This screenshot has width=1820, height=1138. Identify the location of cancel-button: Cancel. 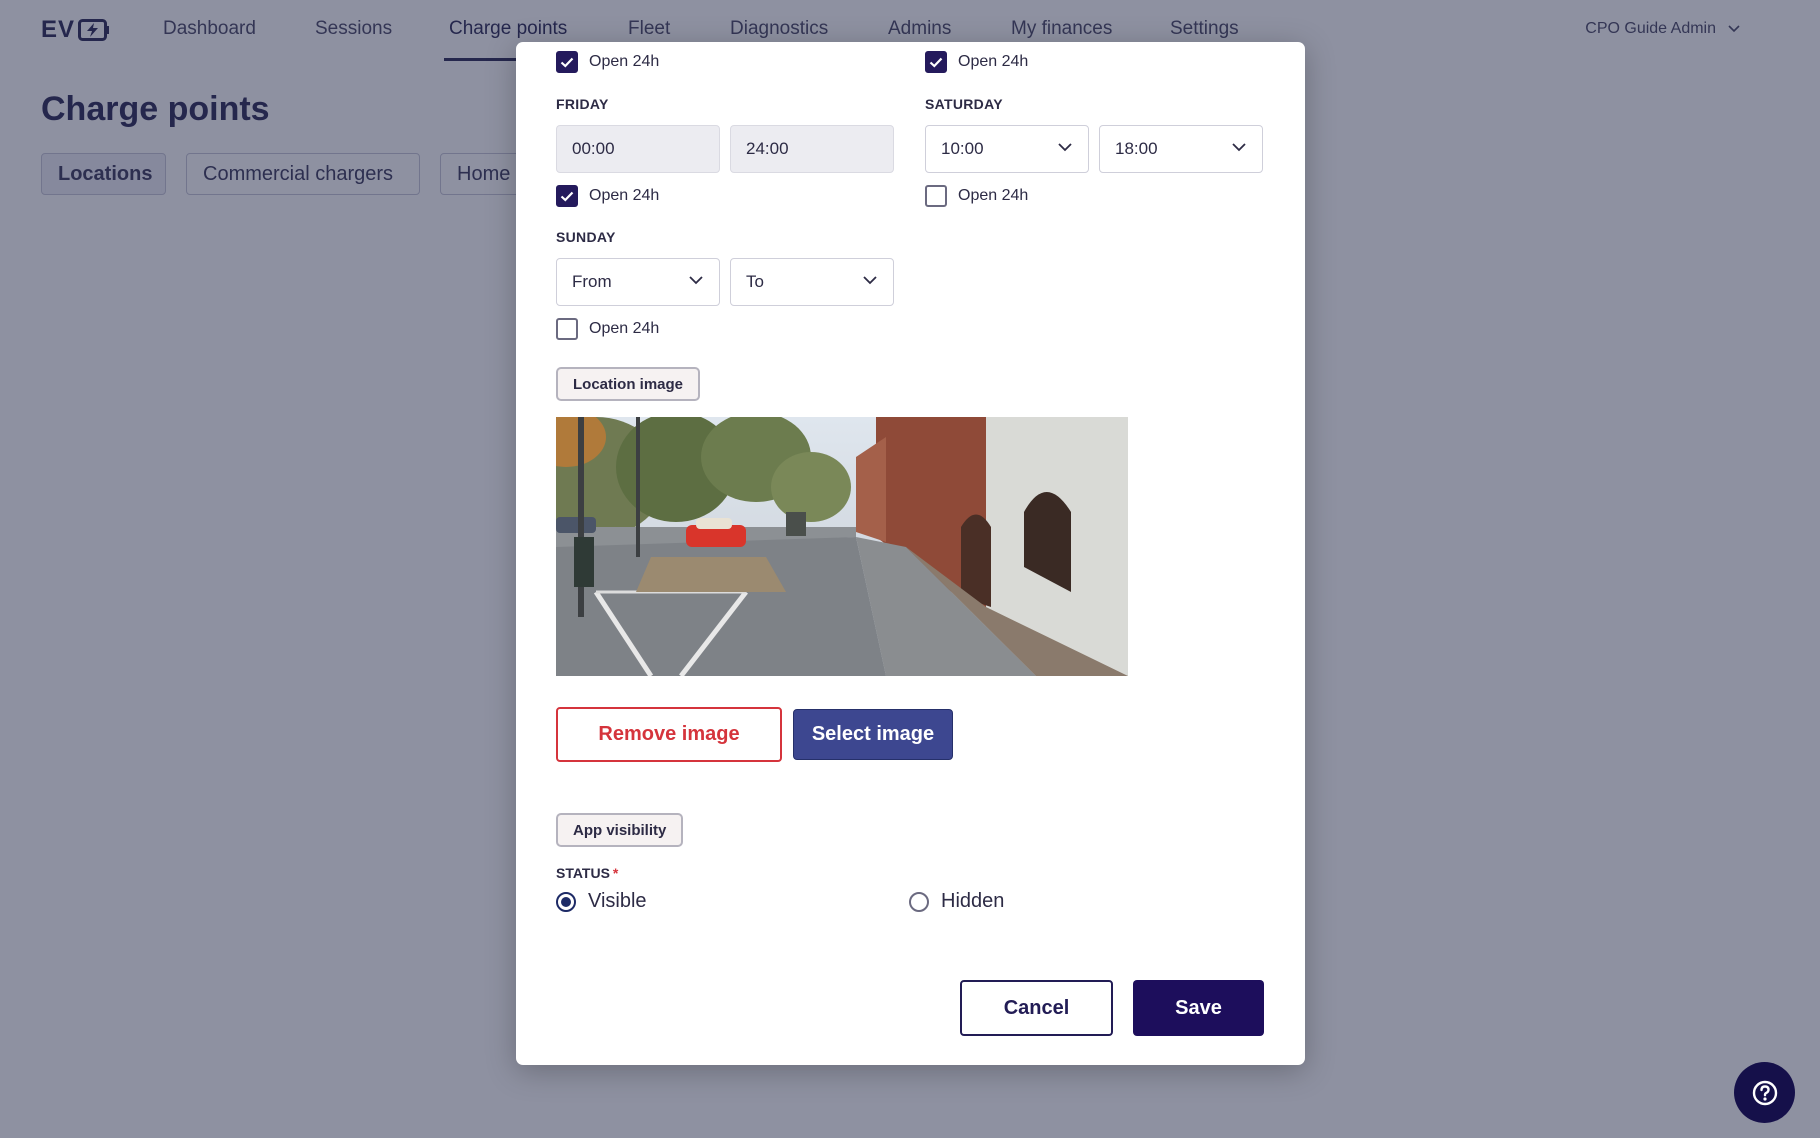
(1036, 1008).